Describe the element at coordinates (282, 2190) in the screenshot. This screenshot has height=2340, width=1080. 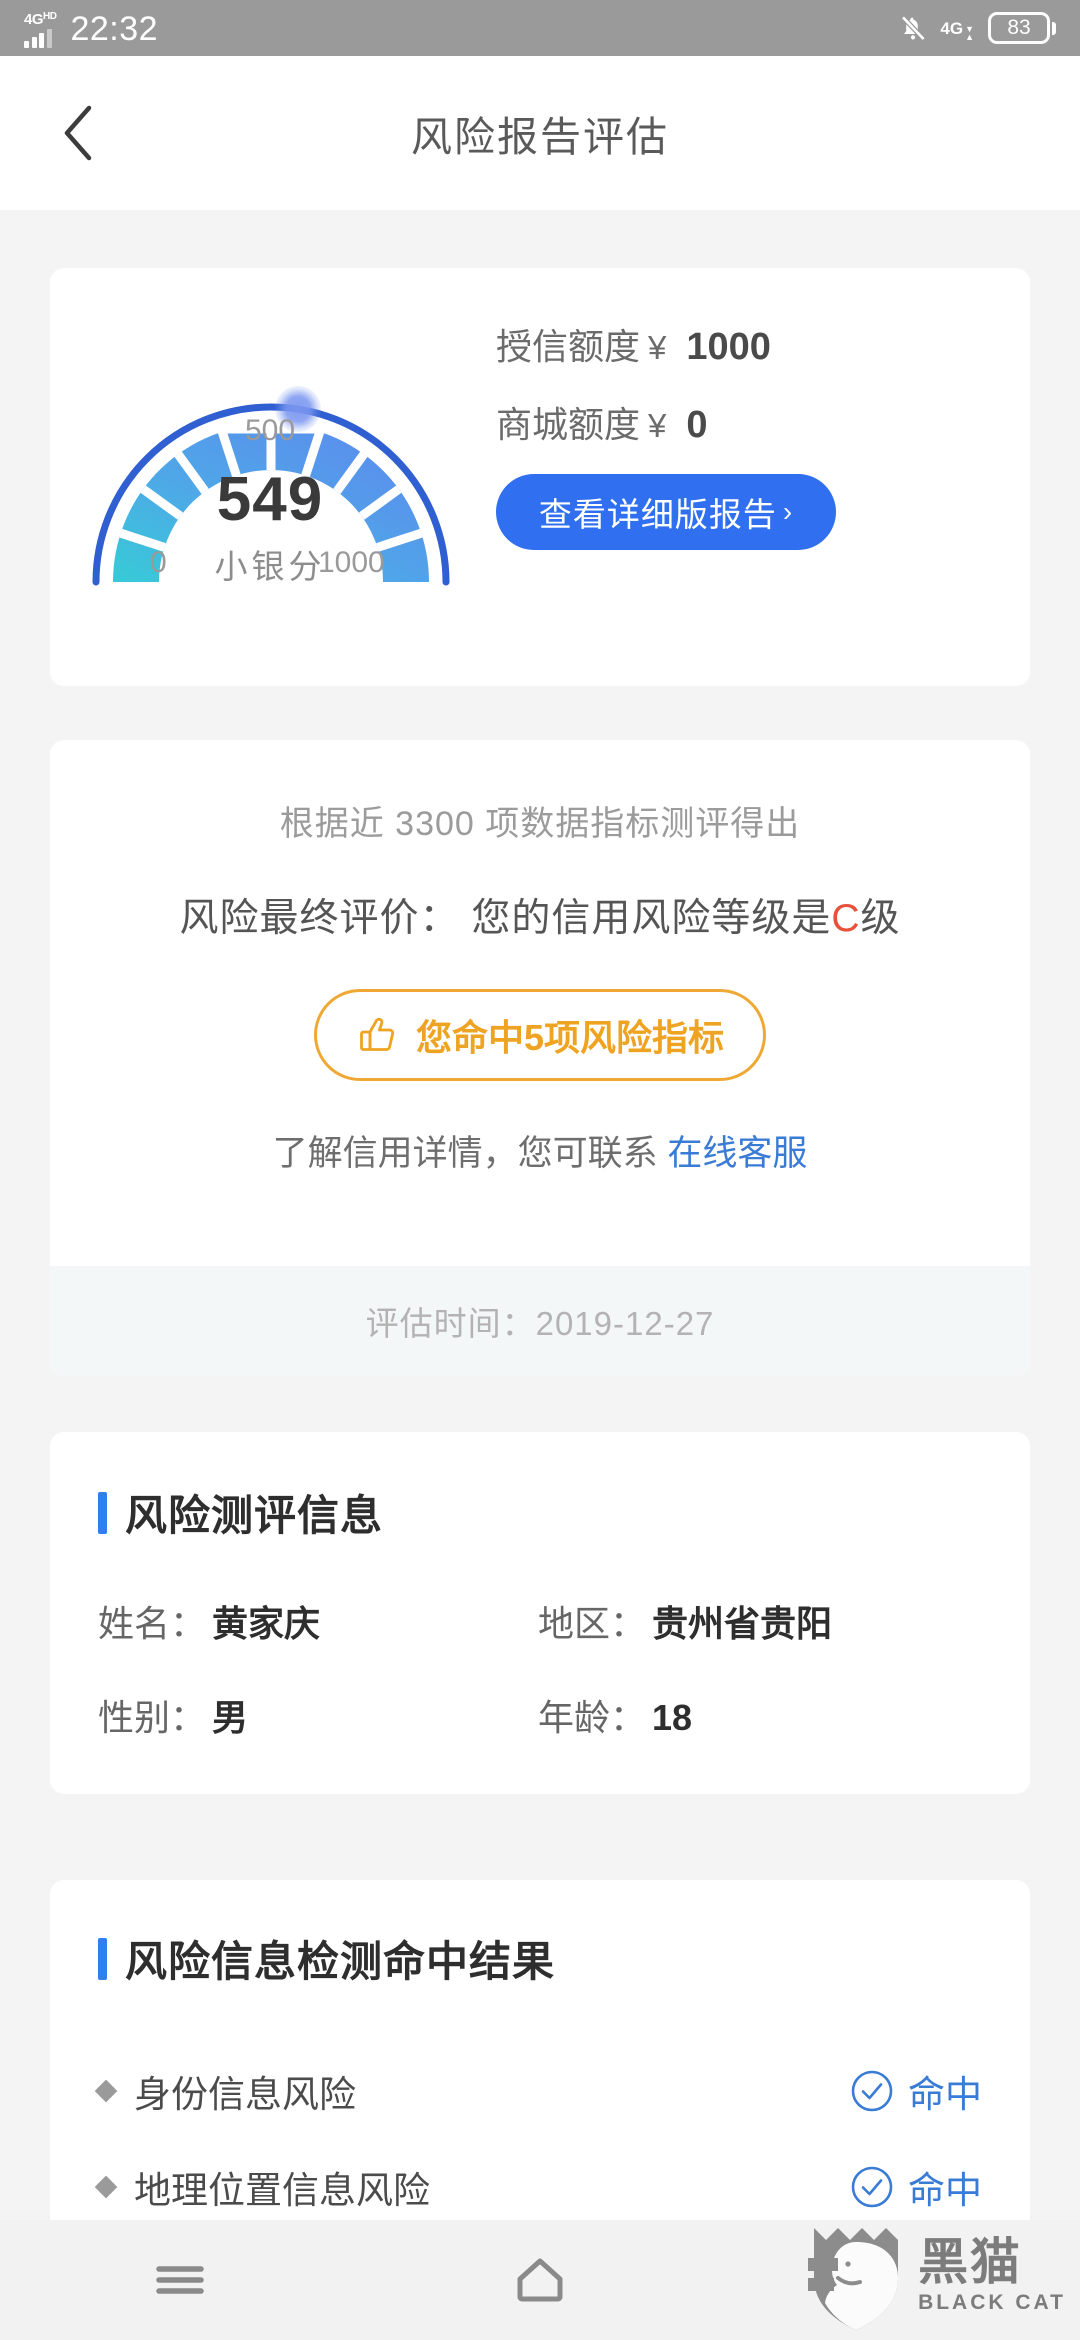
I see `detection-item-name: 地理位置信息风险` at that location.